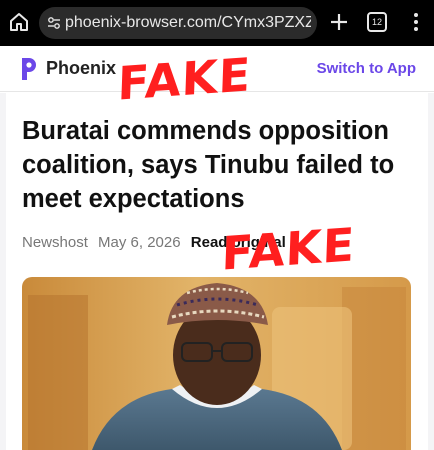 The height and width of the screenshot is (450, 434). Describe the element at coordinates (81, 68) in the screenshot. I see `brand-name: Phoenix` at that location.